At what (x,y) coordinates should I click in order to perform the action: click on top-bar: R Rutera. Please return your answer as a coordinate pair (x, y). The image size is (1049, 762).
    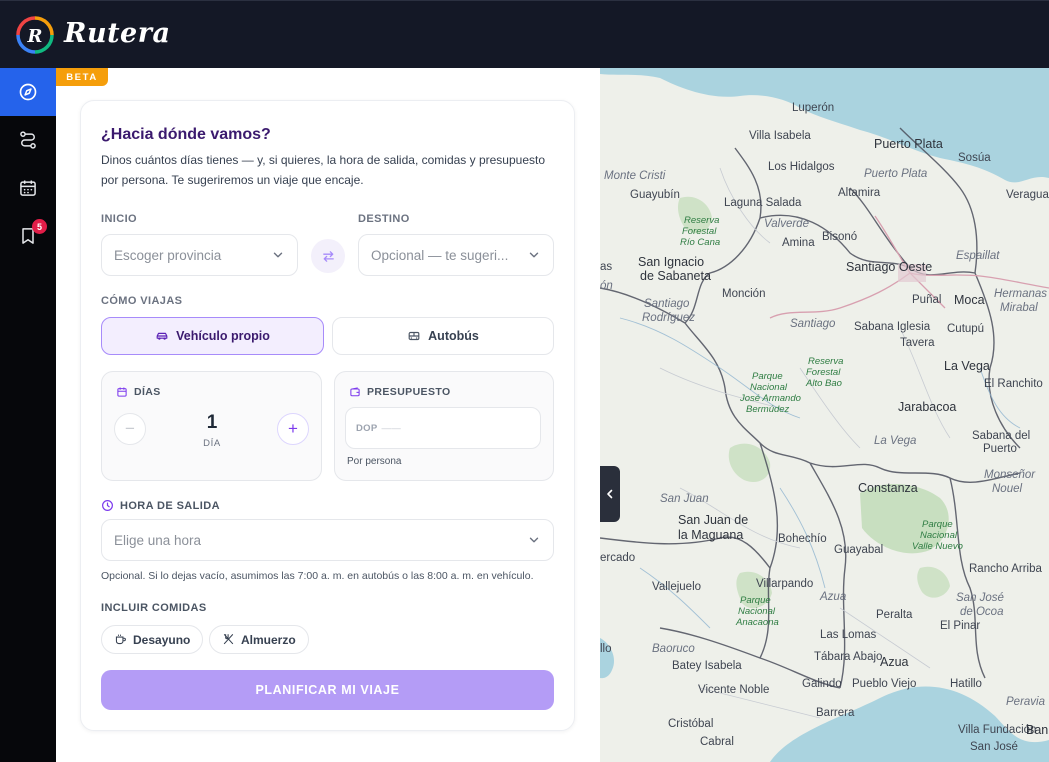
    Looking at the image, I should click on (524, 34).